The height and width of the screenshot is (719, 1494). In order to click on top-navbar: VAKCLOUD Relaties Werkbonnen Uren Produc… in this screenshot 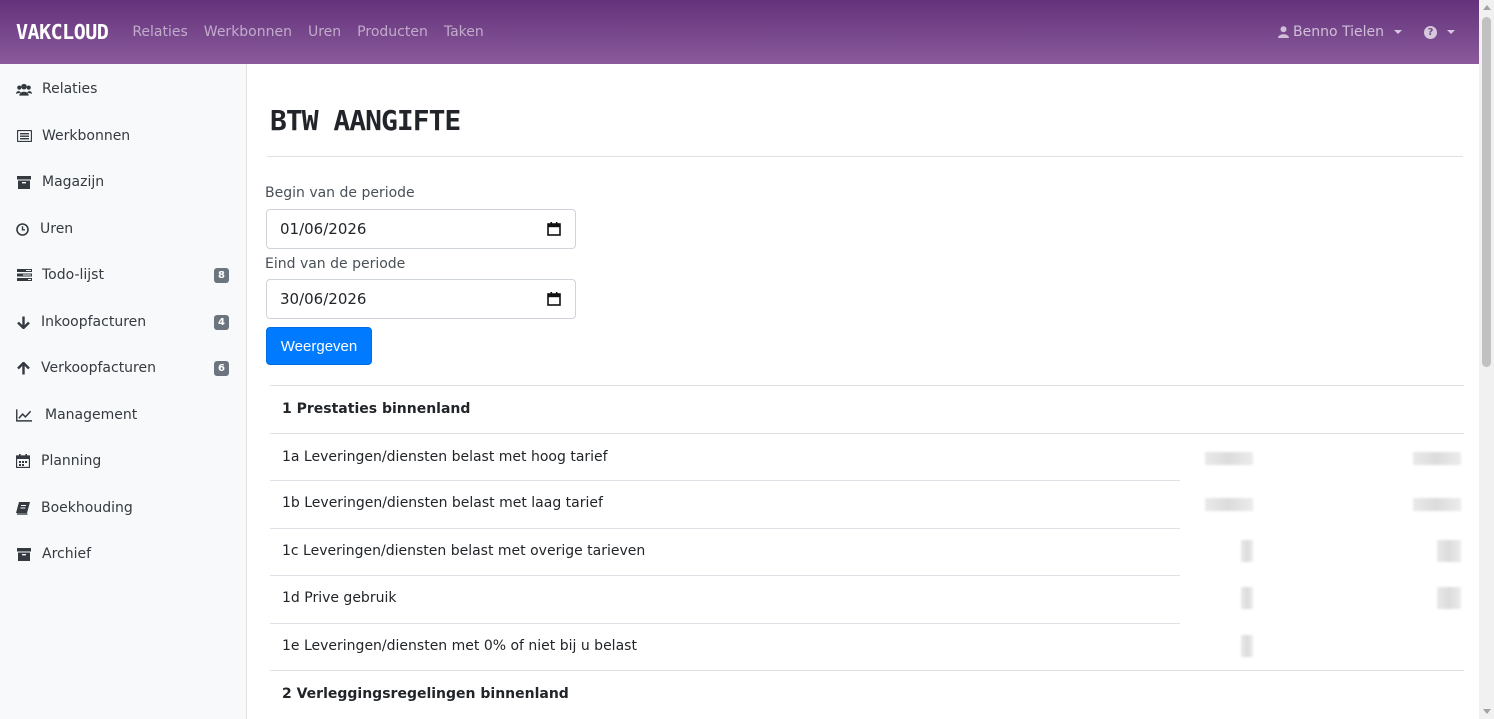, I will do `click(739, 32)`.